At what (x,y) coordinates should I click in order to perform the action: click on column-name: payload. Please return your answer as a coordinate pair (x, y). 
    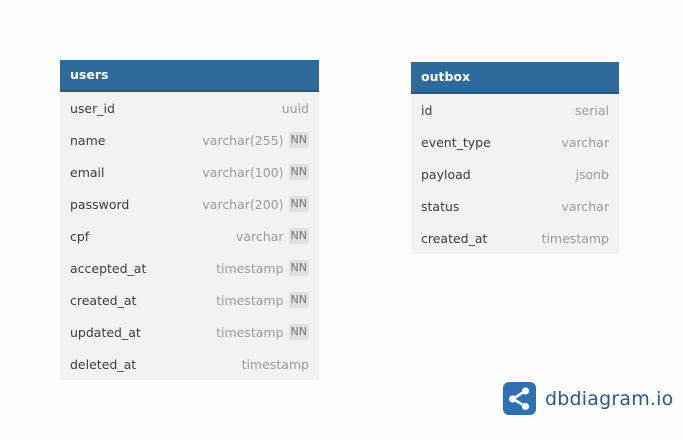
    Looking at the image, I should click on (446, 174).